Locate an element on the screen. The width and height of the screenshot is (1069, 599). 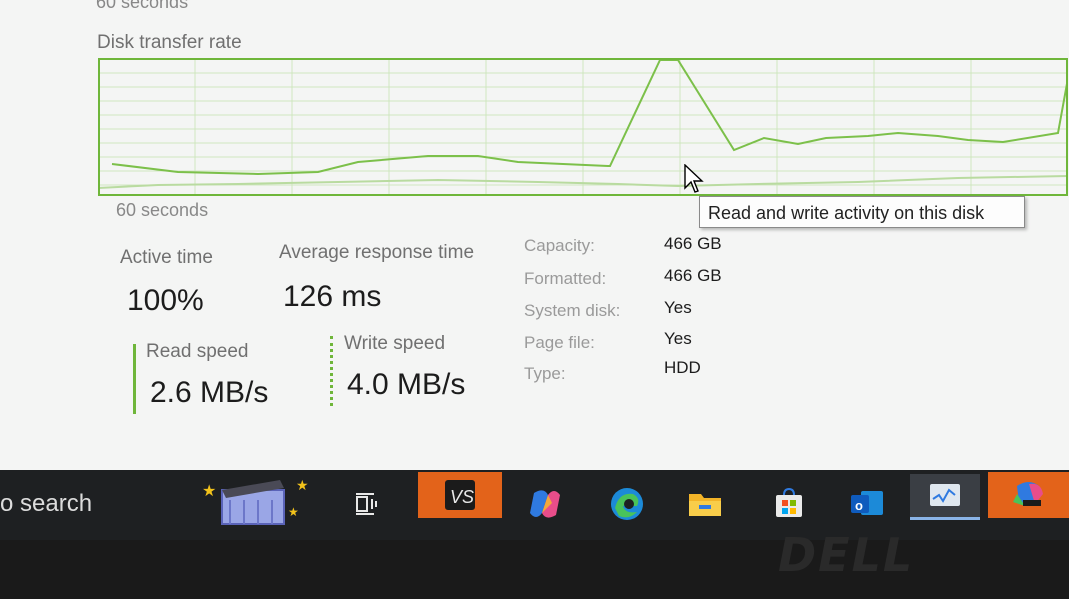
read-speed-value: 2.6 MB/s is located at coordinates (209, 392).